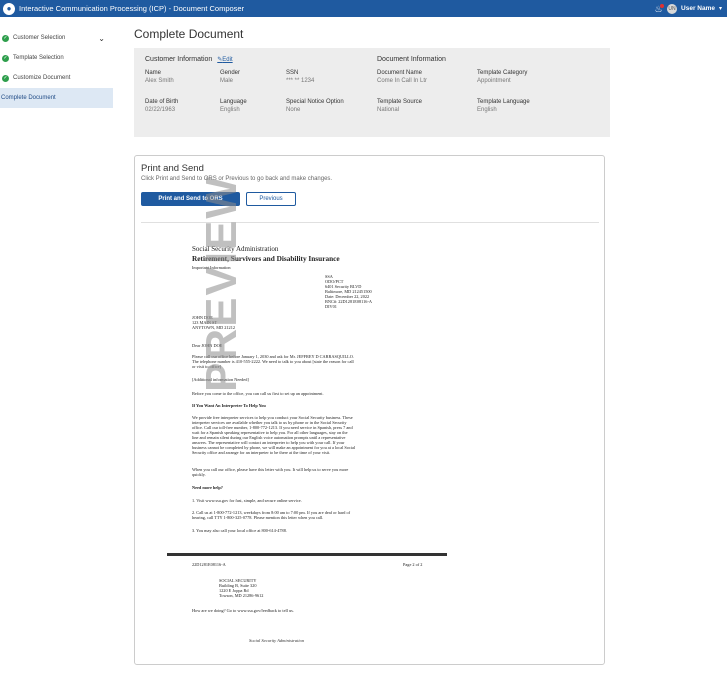  I want to click on doc-footer-page: Page 2 of 2, so click(413, 564).